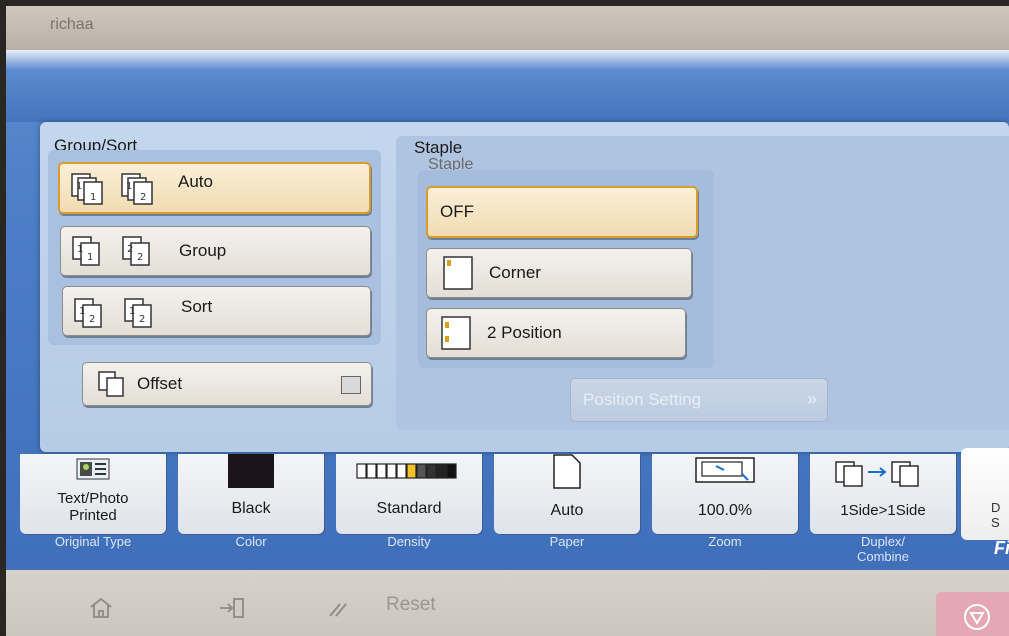 Image resolution: width=1009 pixels, height=636 pixels. Describe the element at coordinates (409, 508) in the screenshot. I see `density-value: Standard` at that location.